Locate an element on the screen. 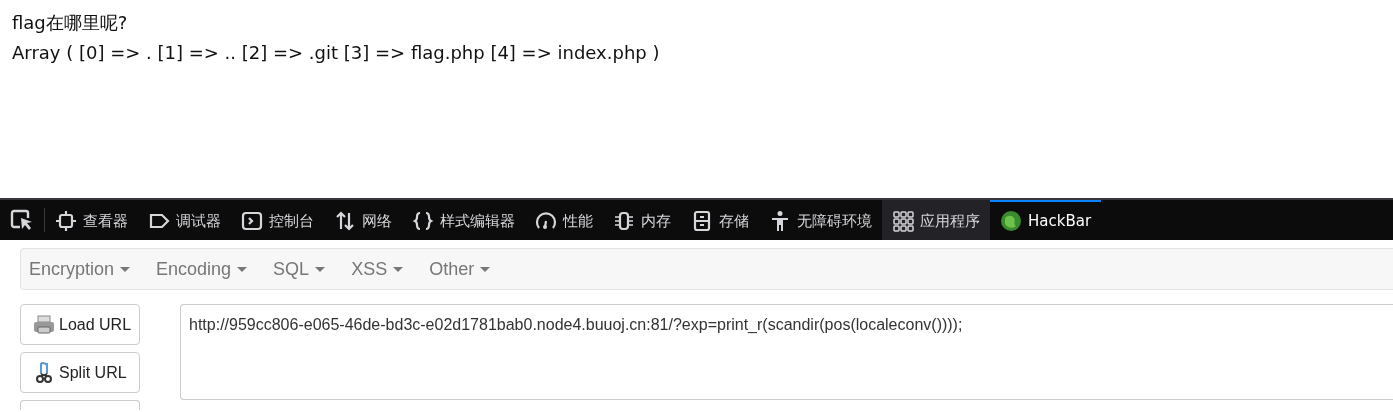 The image size is (1393, 412). menu-dropdown: SQL is located at coordinates (306, 269).